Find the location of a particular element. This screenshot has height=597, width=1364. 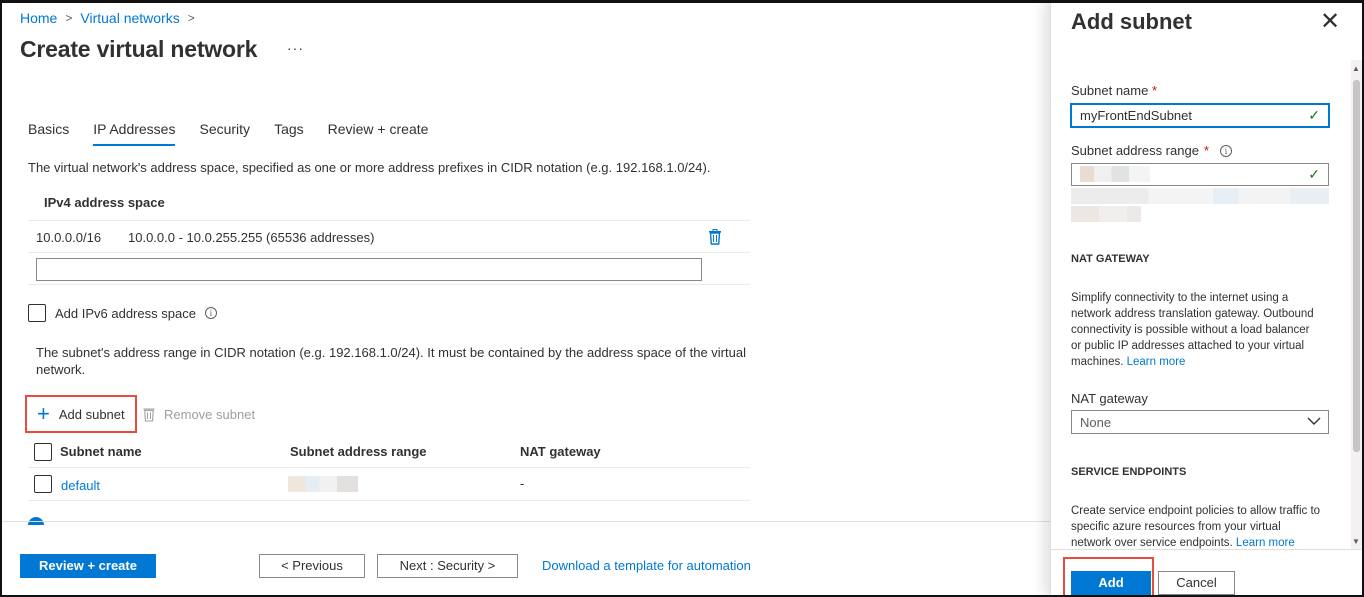

more-icon: ··· is located at coordinates (295, 48).